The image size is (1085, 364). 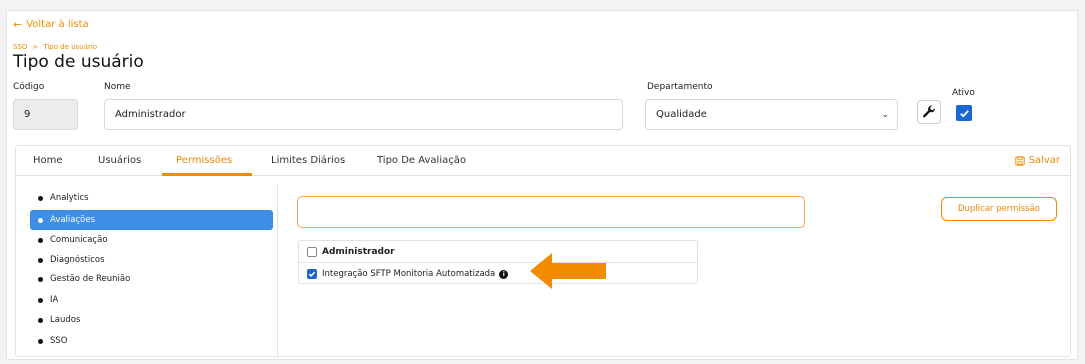 I want to click on nome-field: Administrador, so click(x=363, y=114).